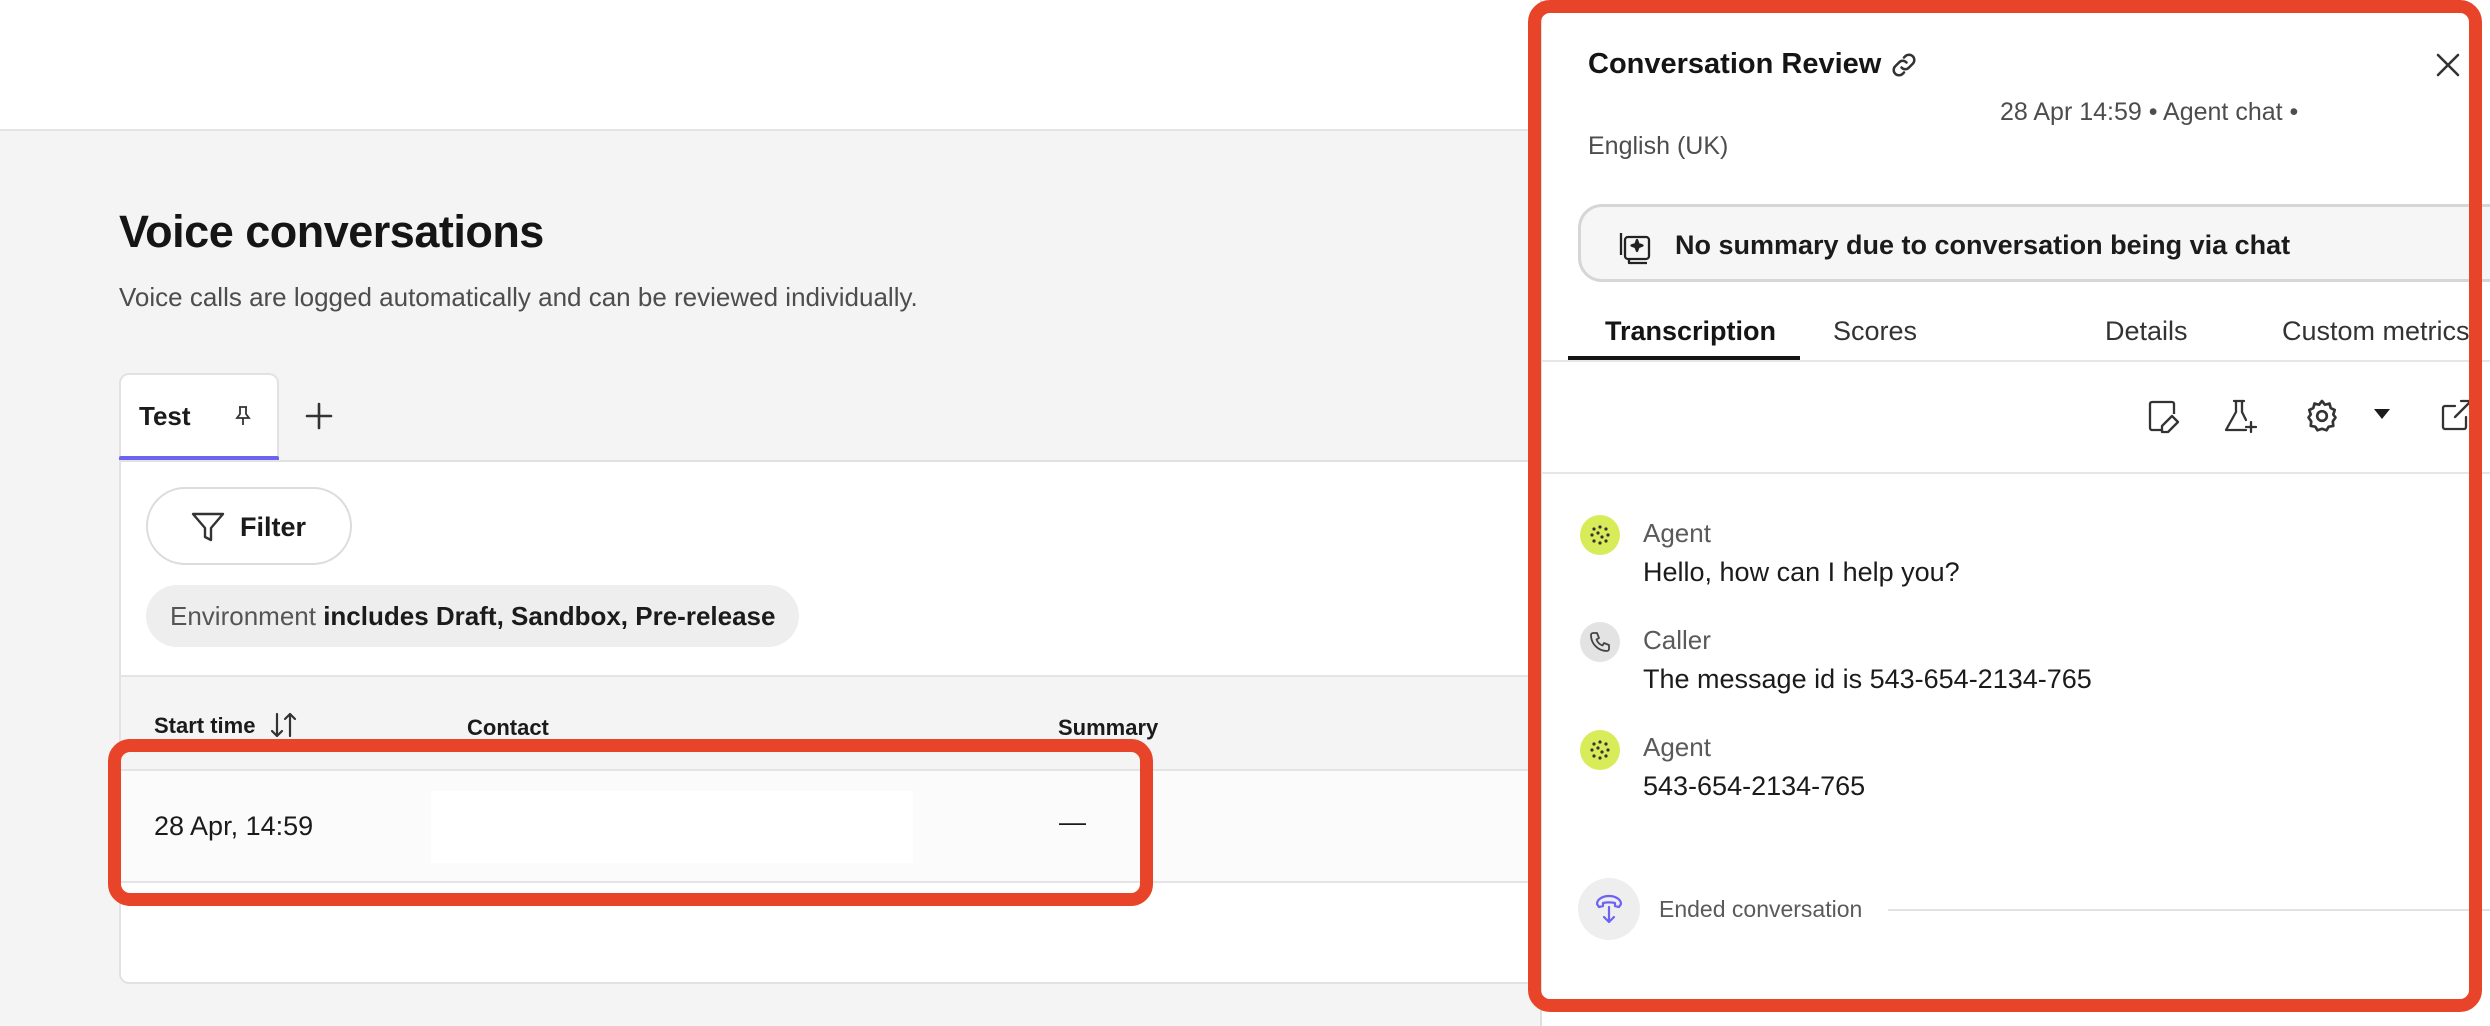 This screenshot has width=2490, height=1026. I want to click on plus-icon, so click(319, 416).